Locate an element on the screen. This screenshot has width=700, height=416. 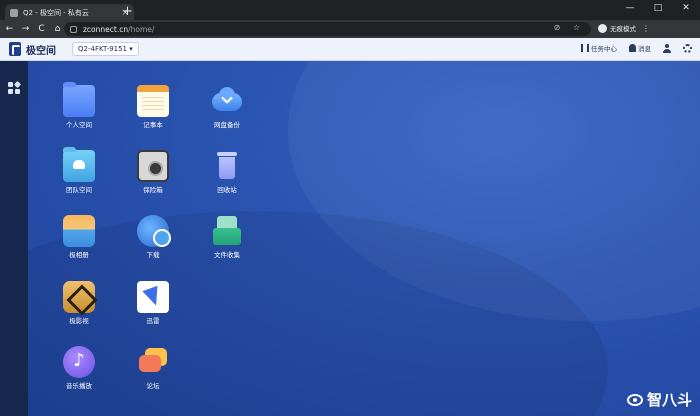
messages-label: 消息 is located at coordinates (644, 49).